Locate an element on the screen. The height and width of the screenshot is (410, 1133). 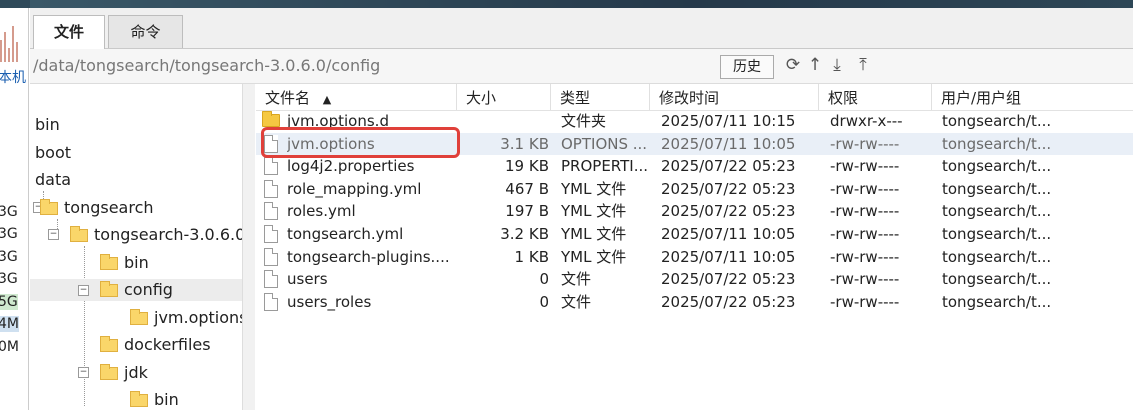
tab-bar: 文件 命令 is located at coordinates (581, 28).